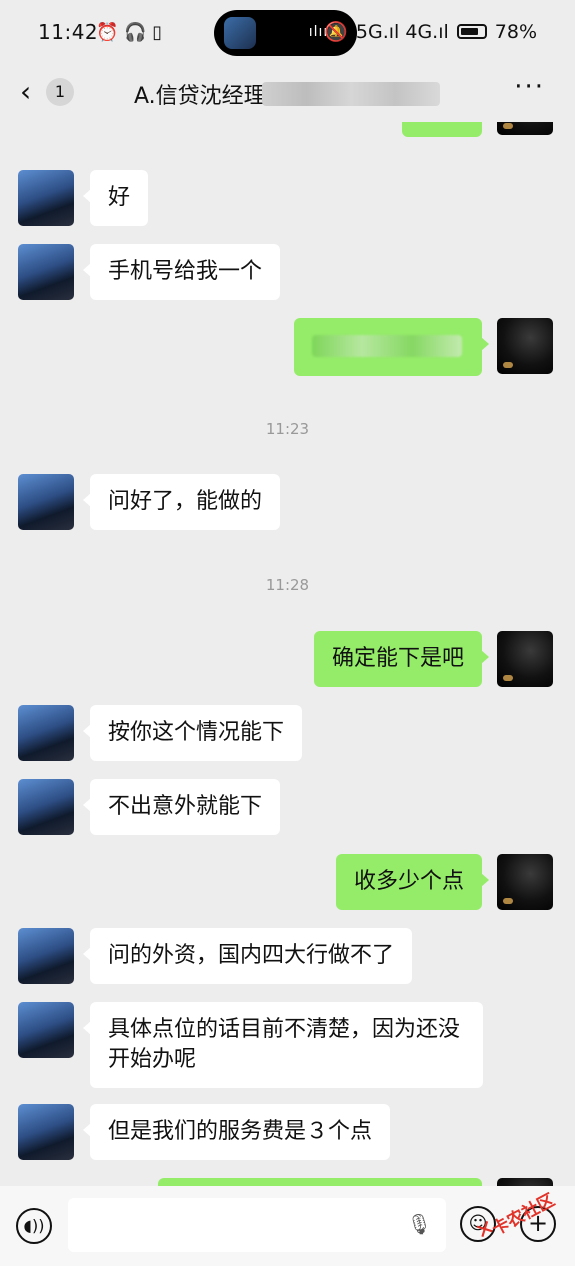  Describe the element at coordinates (247, 956) in the screenshot. I see `message-bubble-contact: 问的外资，国内四大行做不了` at that location.